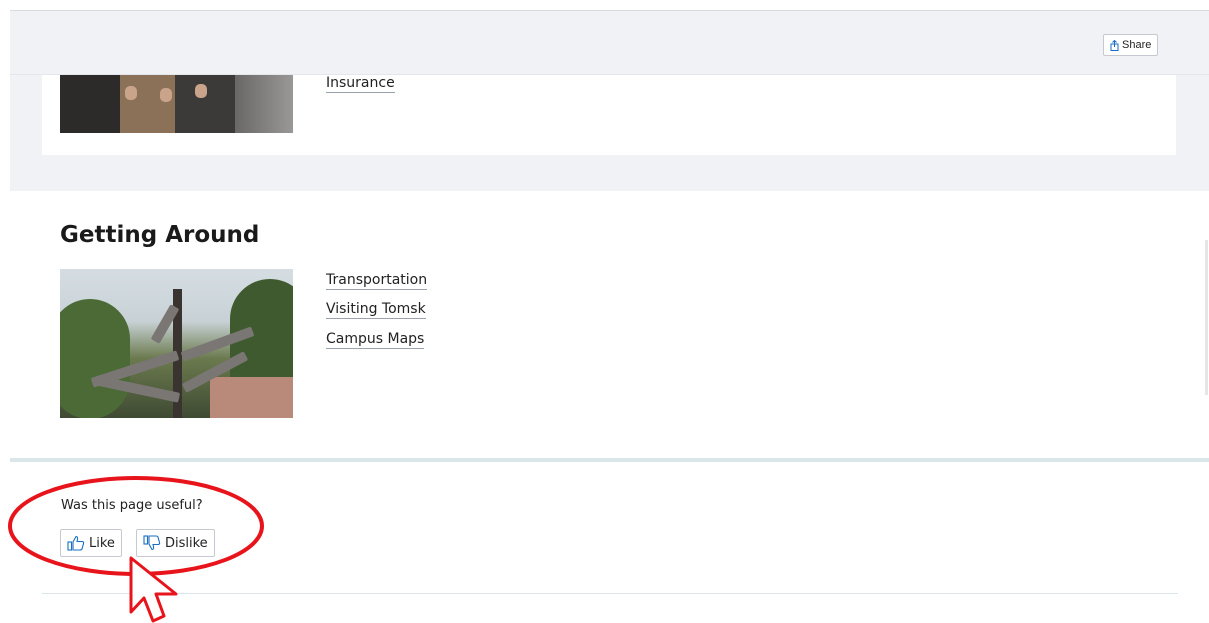 The height and width of the screenshot is (623, 1209). Describe the element at coordinates (360, 83) in the screenshot. I see `insurance-link: Insurance` at that location.